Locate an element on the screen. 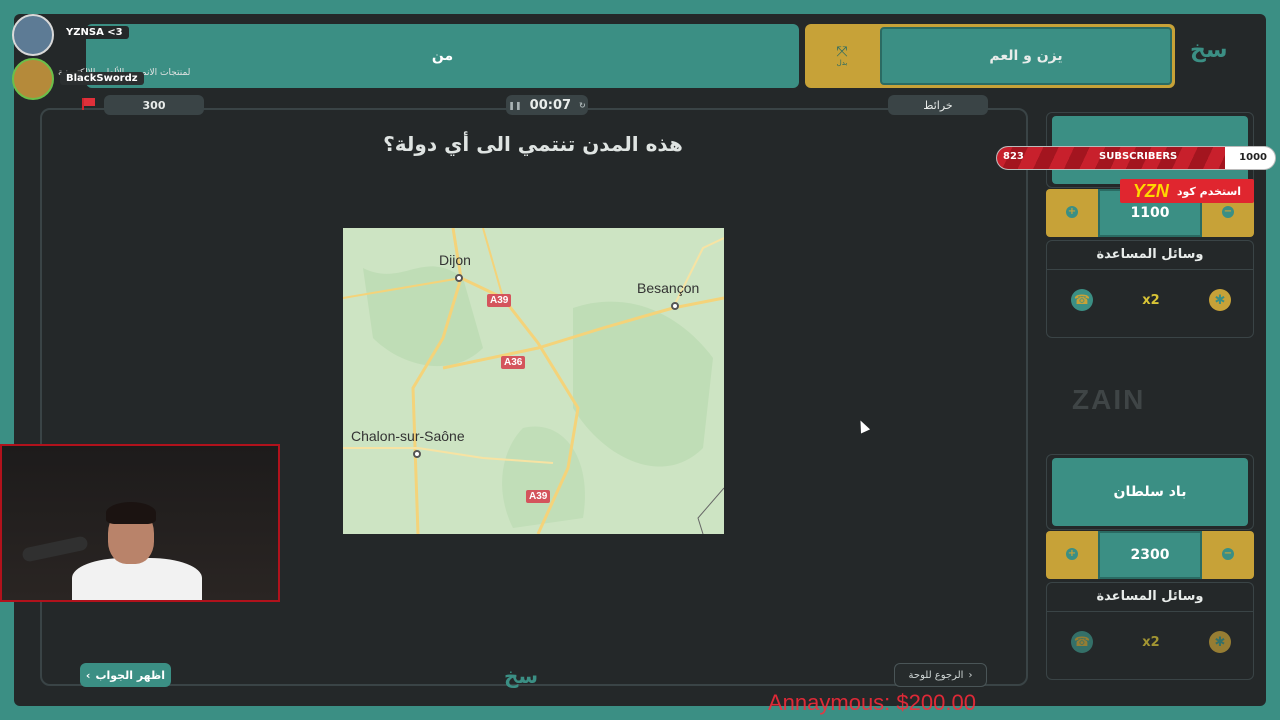 The height and width of the screenshot is (720, 1280). timer-value: 00:07 is located at coordinates (550, 105).